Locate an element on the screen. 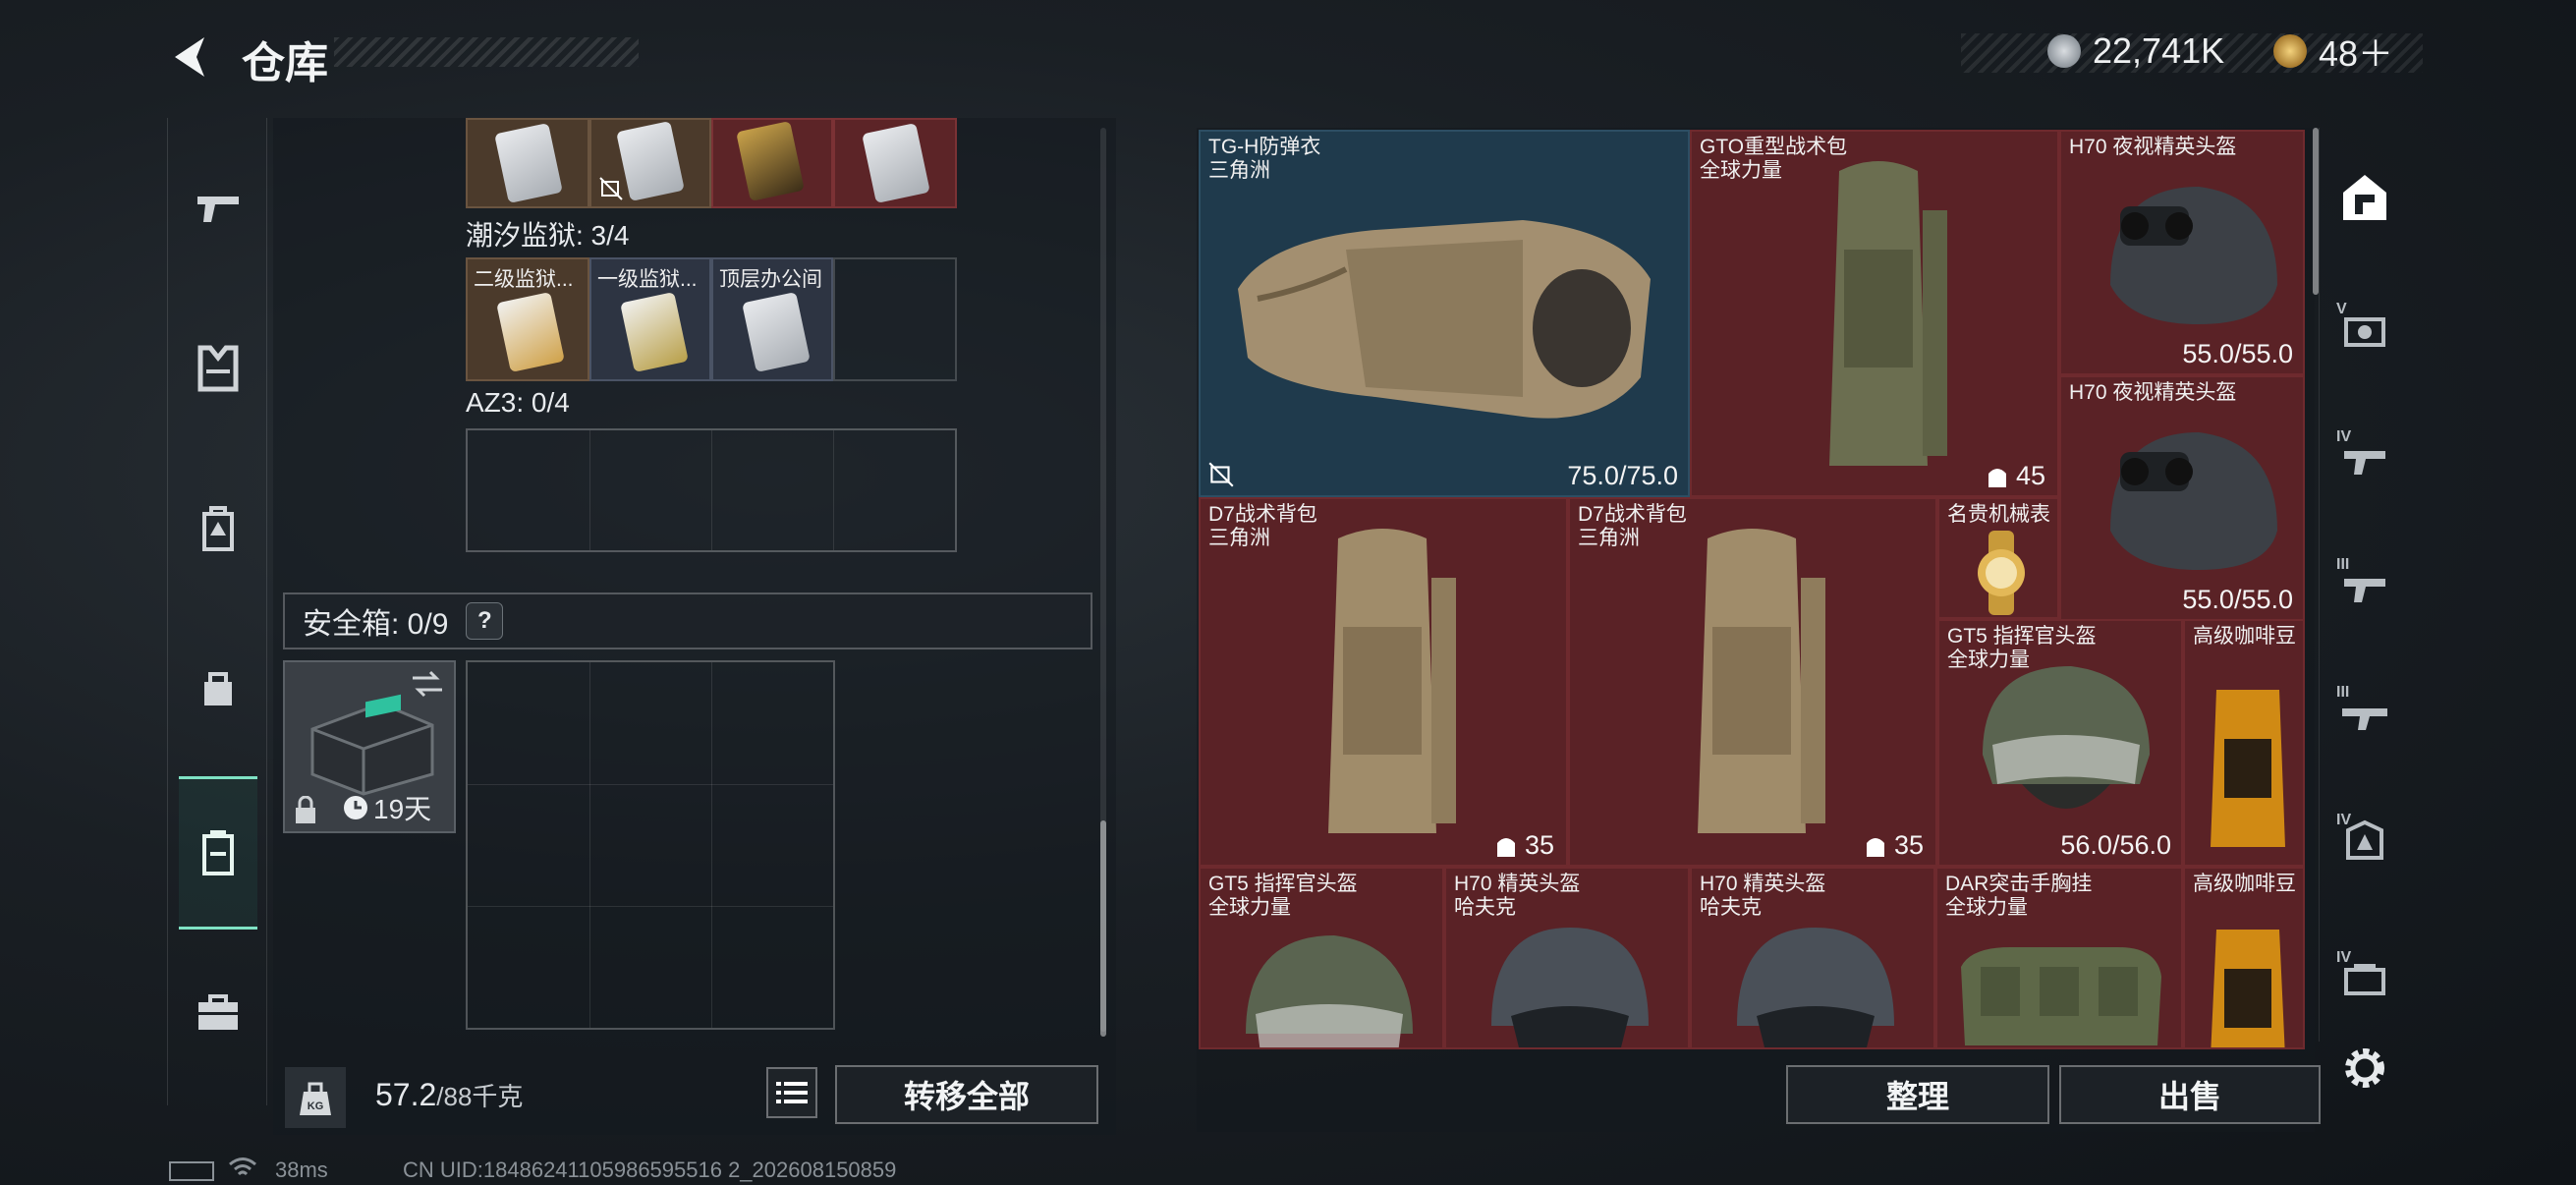 This screenshot has width=2576, height=1185. help-button: ? is located at coordinates (485, 621).